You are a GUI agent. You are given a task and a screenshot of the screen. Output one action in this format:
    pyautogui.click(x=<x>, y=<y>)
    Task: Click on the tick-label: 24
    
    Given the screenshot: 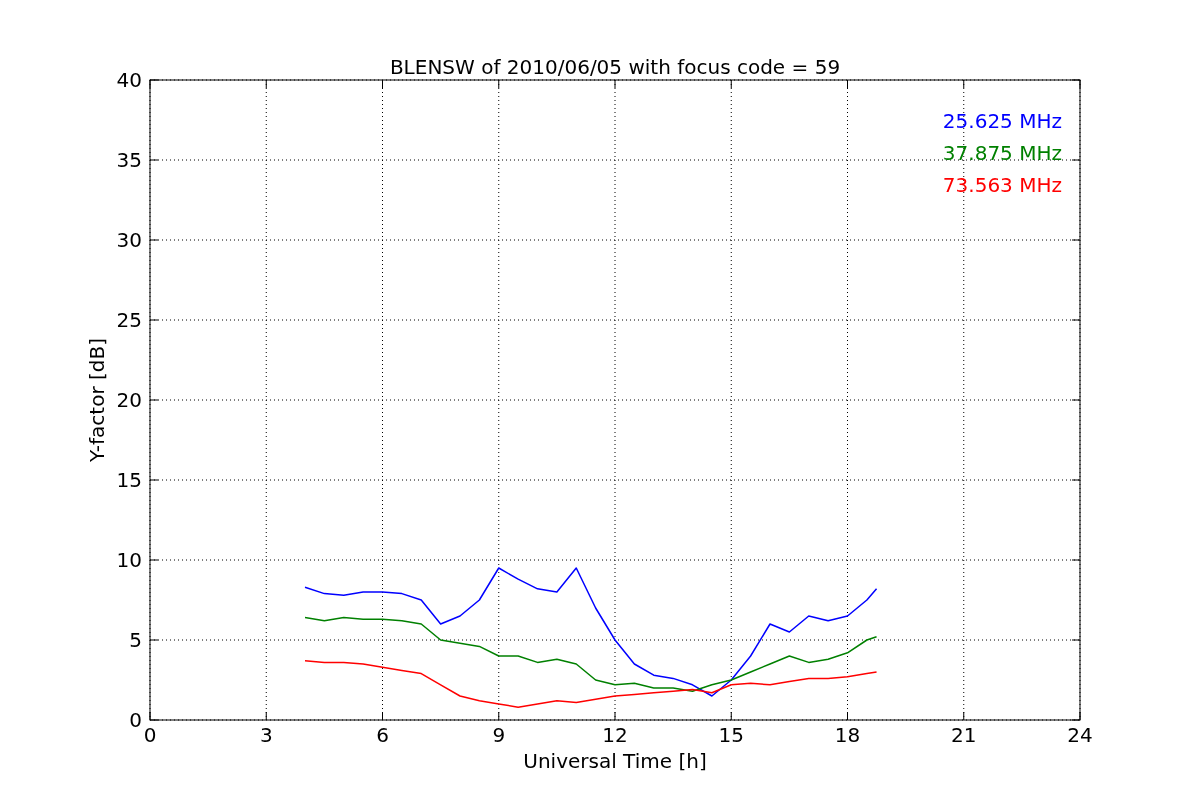 What is the action you would take?
    pyautogui.click(x=1080, y=735)
    